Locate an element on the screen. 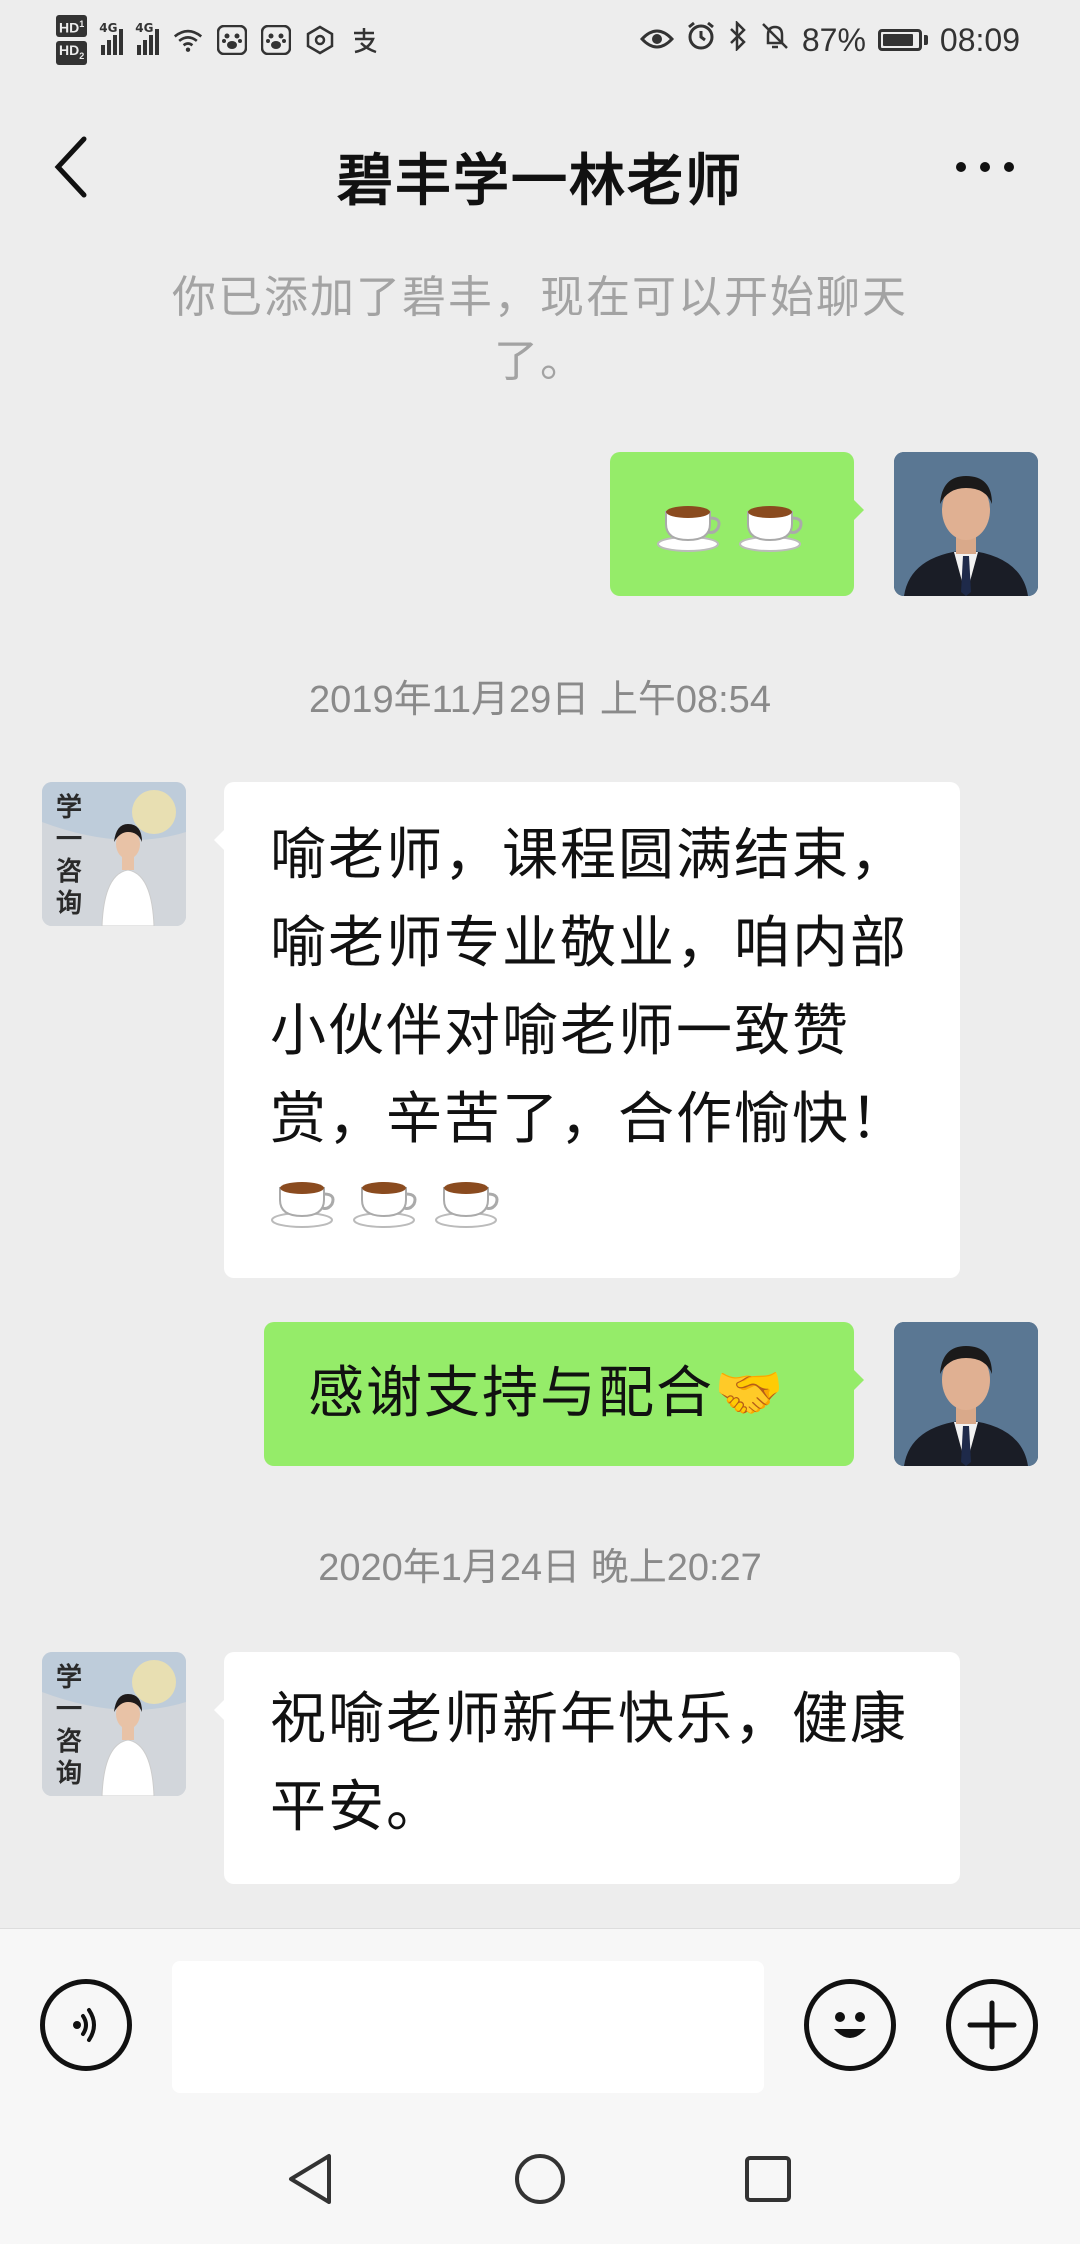 The width and height of the screenshot is (1080, 2244). eye-icon is located at coordinates (656, 40).